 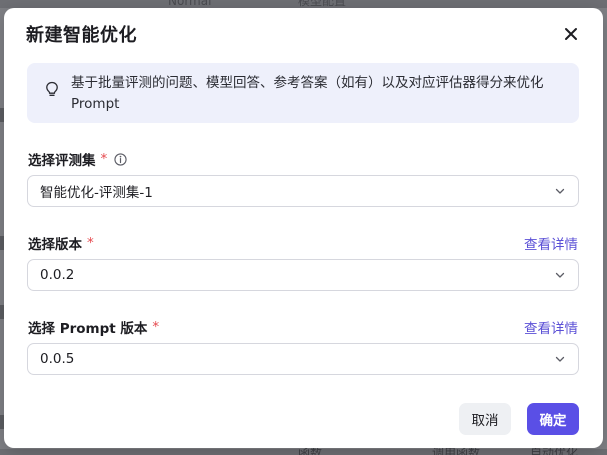 I want to click on version-label: 选择版本 *, so click(x=61, y=243).